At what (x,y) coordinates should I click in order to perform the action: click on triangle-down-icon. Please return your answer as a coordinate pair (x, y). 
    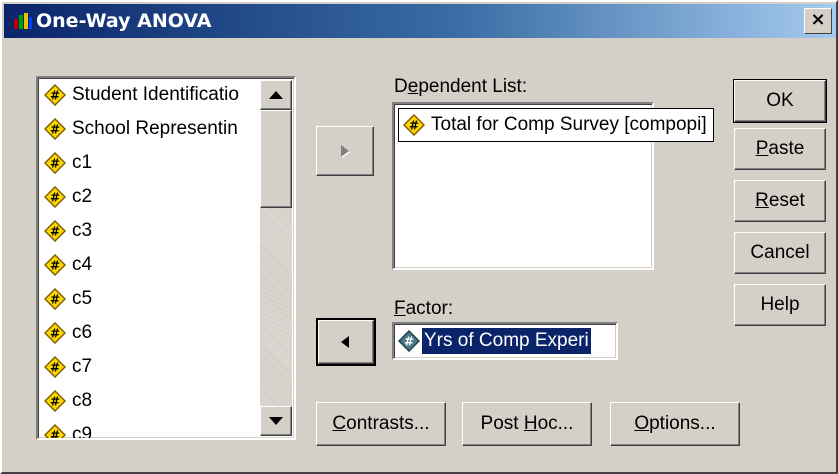
    Looking at the image, I should click on (276, 421).